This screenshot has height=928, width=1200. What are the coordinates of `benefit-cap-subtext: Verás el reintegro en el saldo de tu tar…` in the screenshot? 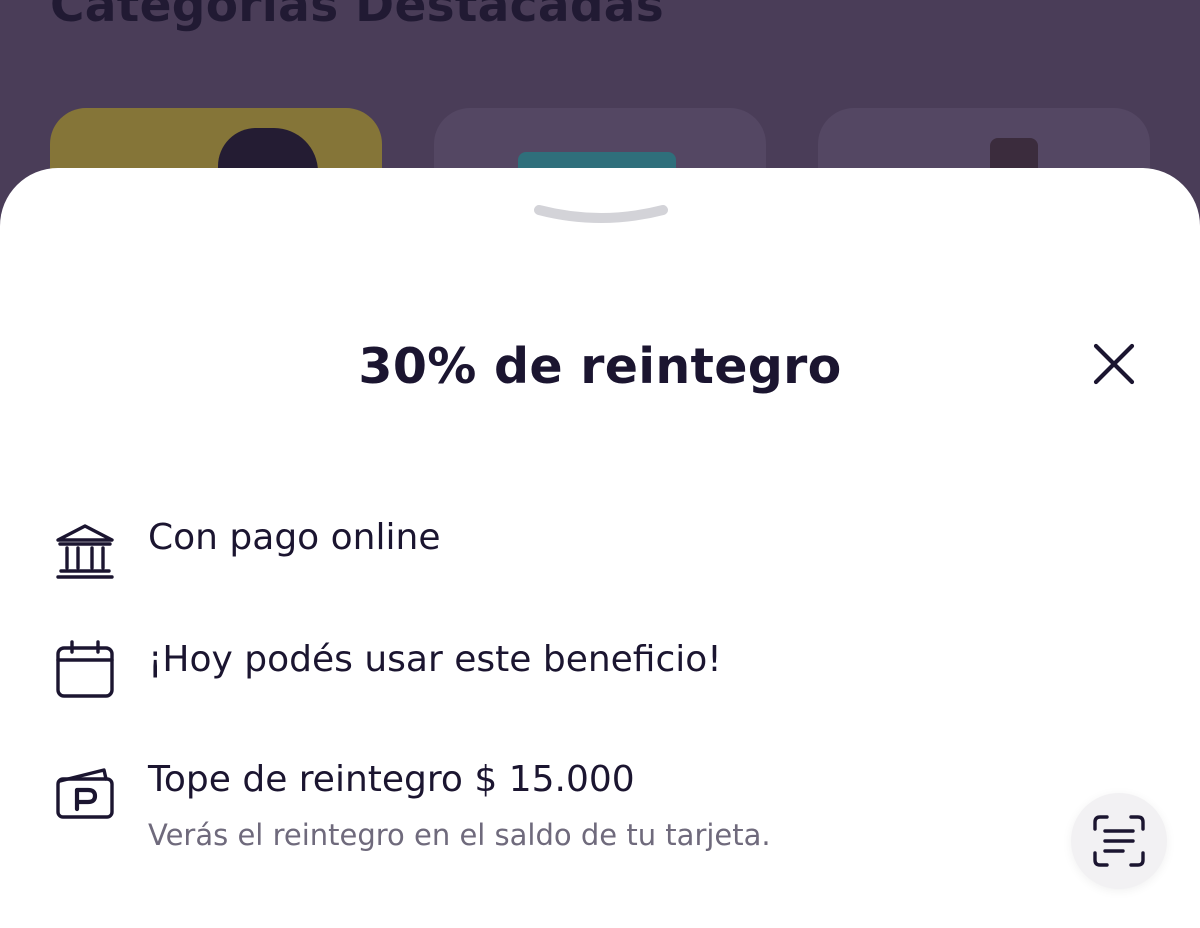 It's located at (459, 835).